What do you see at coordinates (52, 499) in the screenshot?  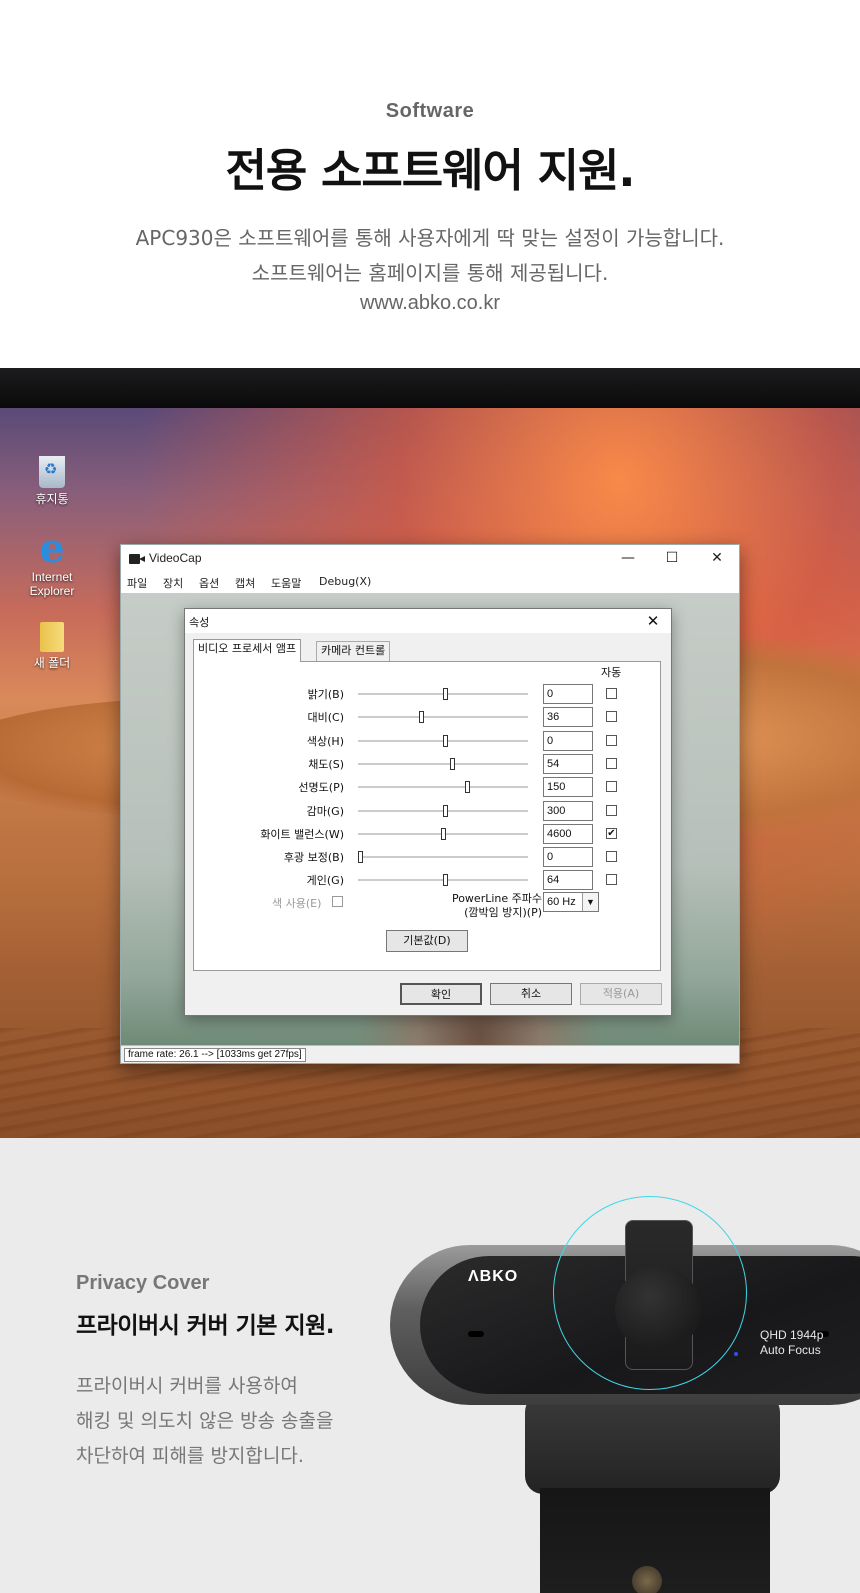 I see `desktop-icon-label: 휴지통` at bounding box center [52, 499].